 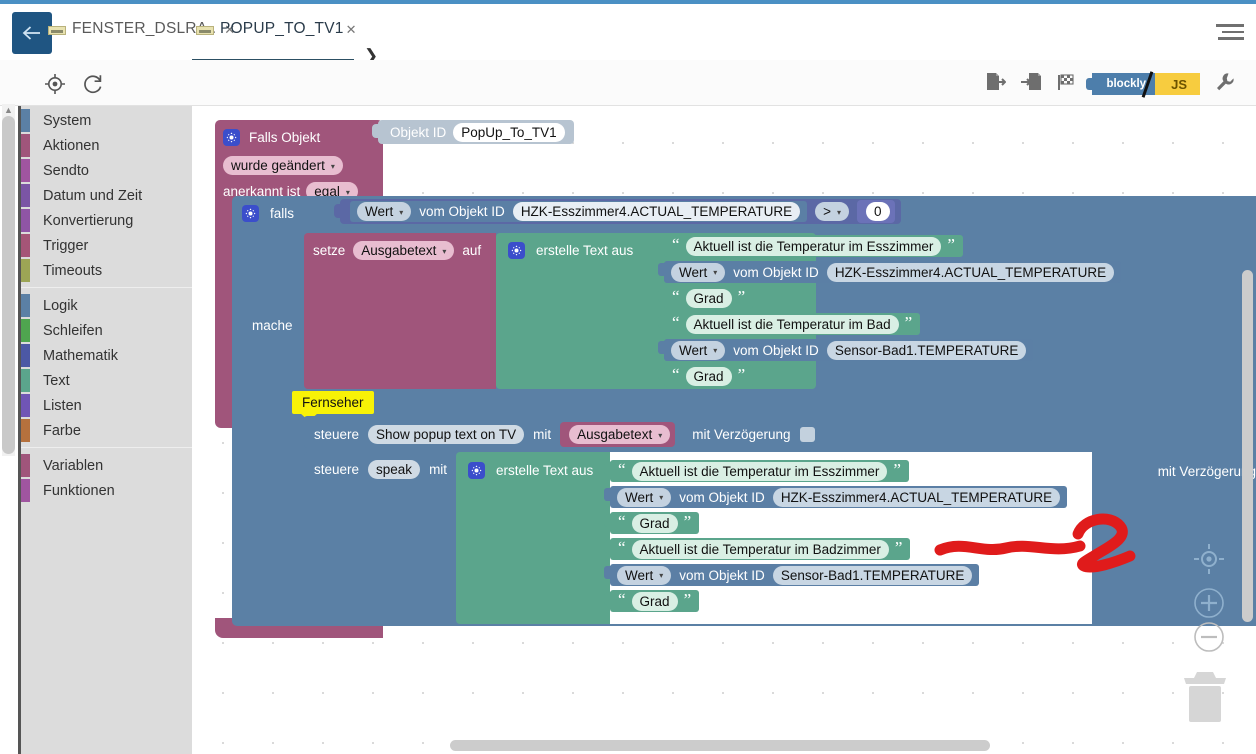 I want to click on page-vertical-scrollbar, so click(x=8, y=285).